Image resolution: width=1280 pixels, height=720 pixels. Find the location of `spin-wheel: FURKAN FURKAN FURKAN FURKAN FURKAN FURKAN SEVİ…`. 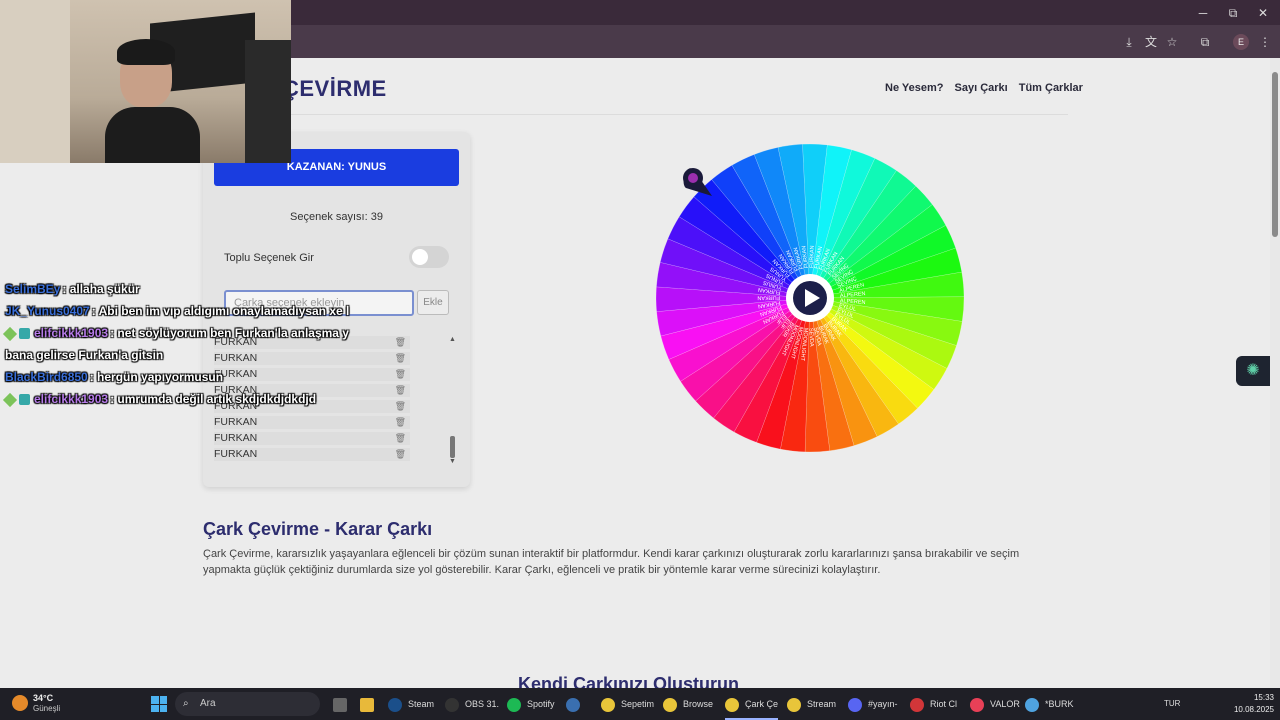

spin-wheel: FURKAN FURKAN FURKAN FURKAN FURKAN FURKAN SEVİ… is located at coordinates (810, 298).